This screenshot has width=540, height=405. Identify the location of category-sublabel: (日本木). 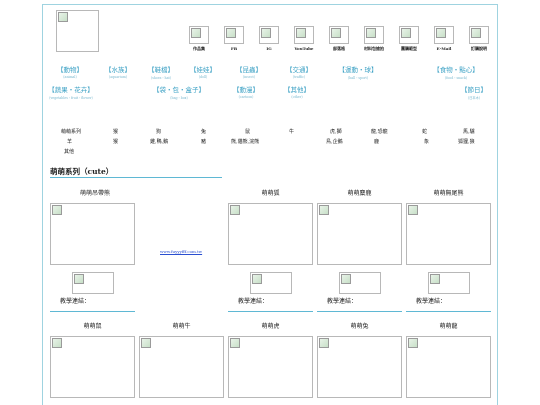
(474, 98).